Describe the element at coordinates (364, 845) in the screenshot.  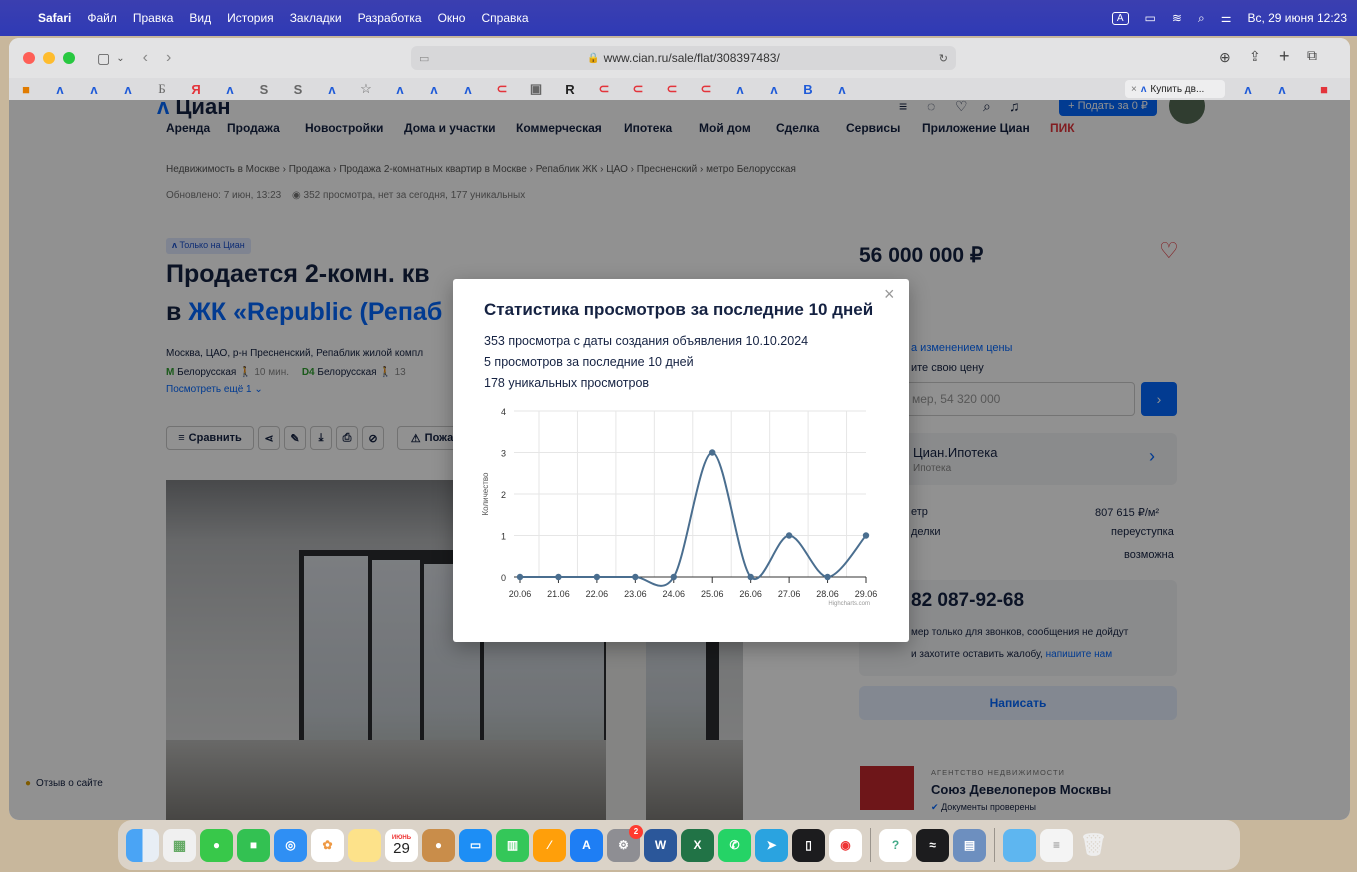
I see `notes-icon` at that location.